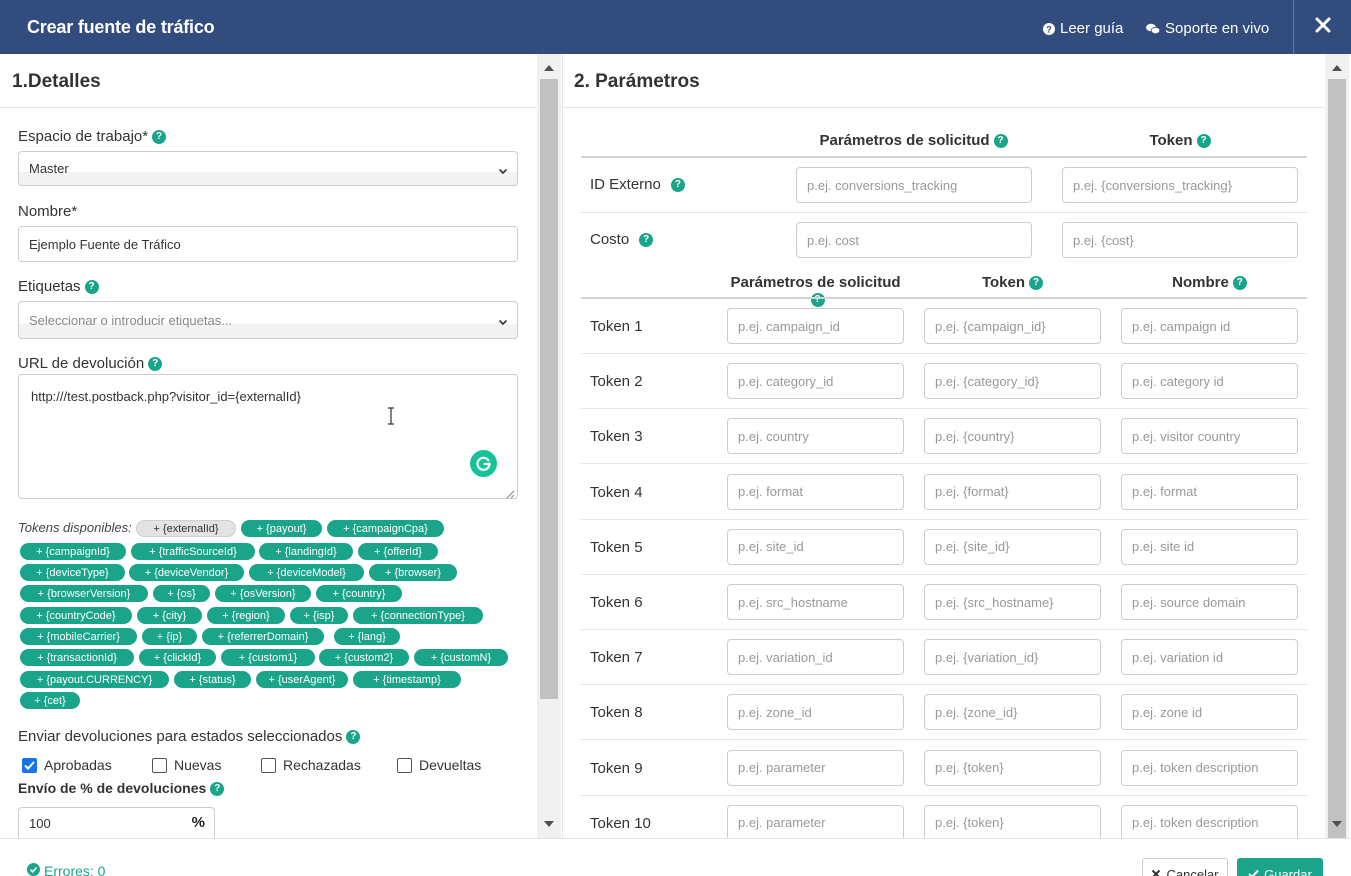  I want to click on close-button, so click(1322, 27).